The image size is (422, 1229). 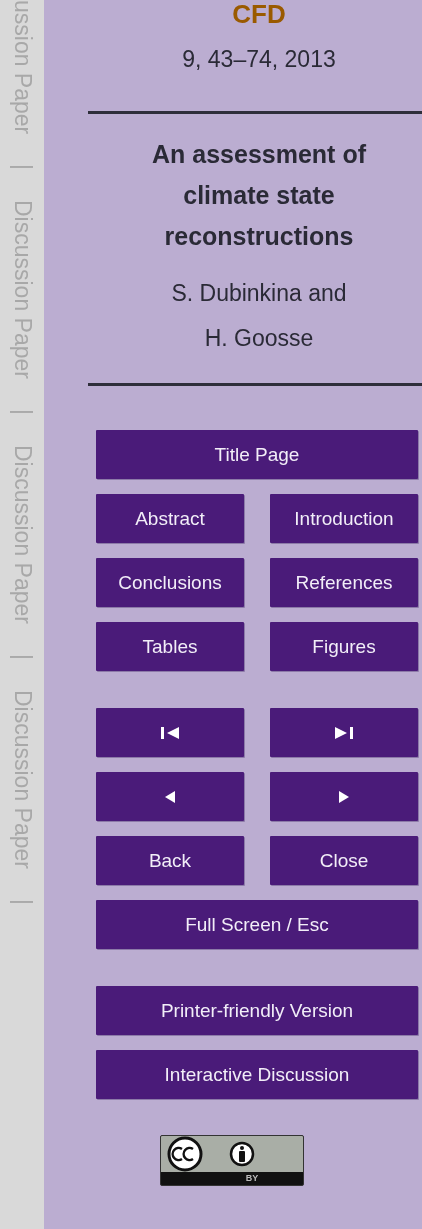 I want to click on previous-button, so click(x=170, y=796).